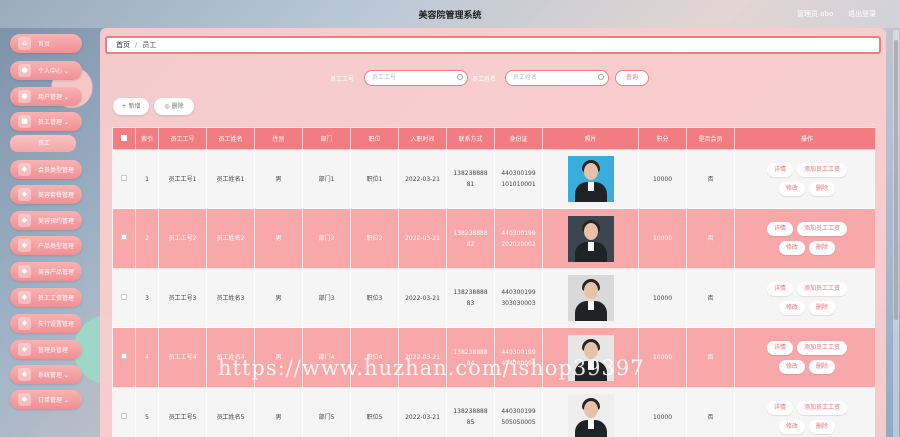  Describe the element at coordinates (124, 137) in the screenshot. I see `select-all-checkbox` at that location.